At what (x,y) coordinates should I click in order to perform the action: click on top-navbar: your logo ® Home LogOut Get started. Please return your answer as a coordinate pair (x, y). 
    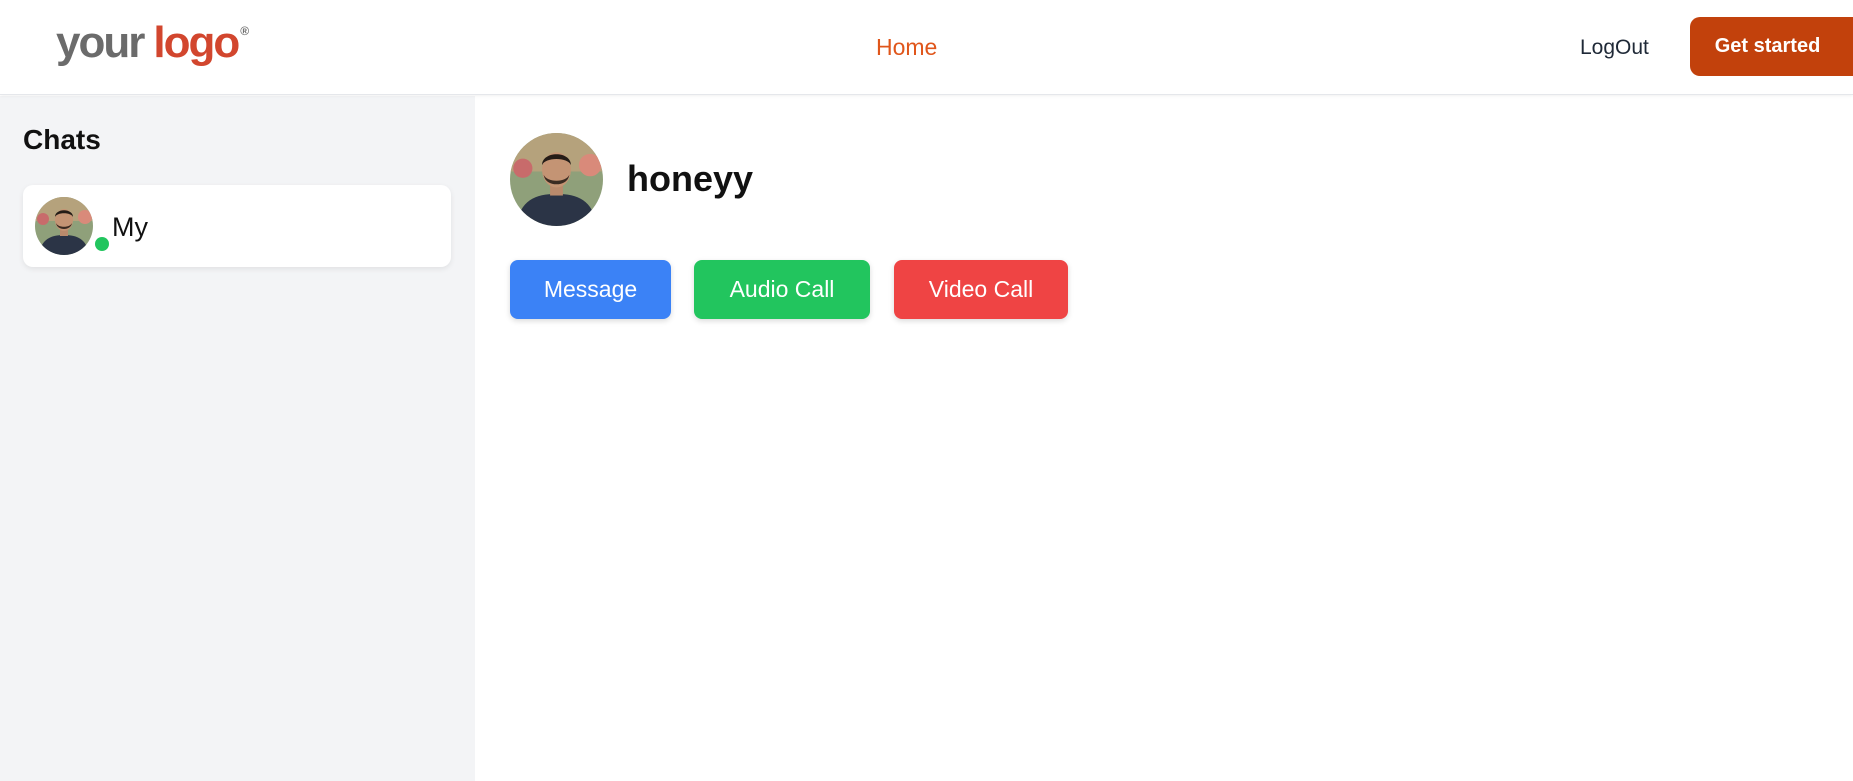
    Looking at the image, I should click on (926, 47).